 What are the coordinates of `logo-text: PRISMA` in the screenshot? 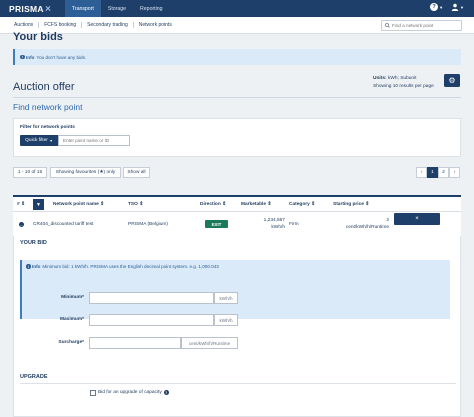 It's located at (26, 8).